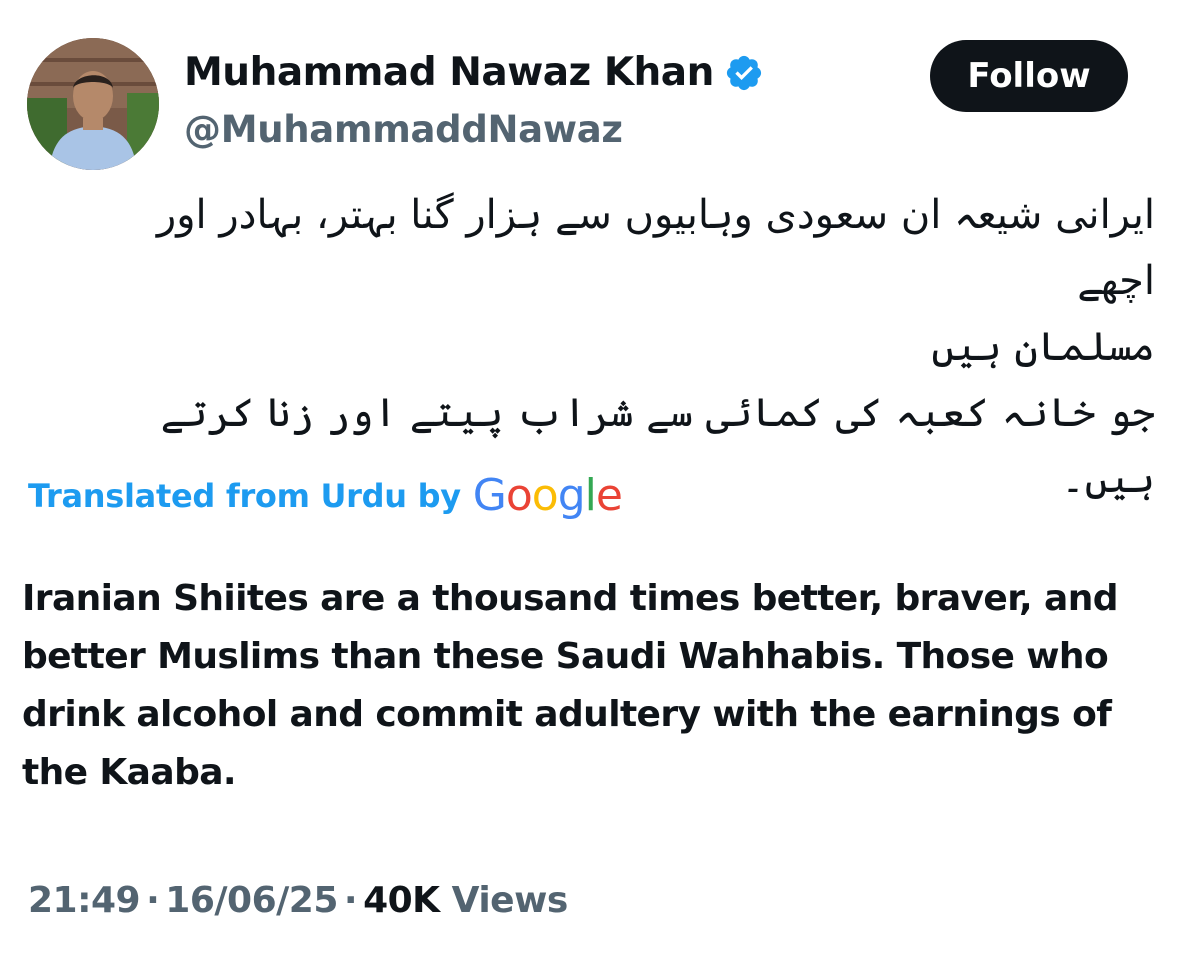 This screenshot has width=1179, height=963. What do you see at coordinates (1029, 76) in the screenshot?
I see `follow-button: Follow` at bounding box center [1029, 76].